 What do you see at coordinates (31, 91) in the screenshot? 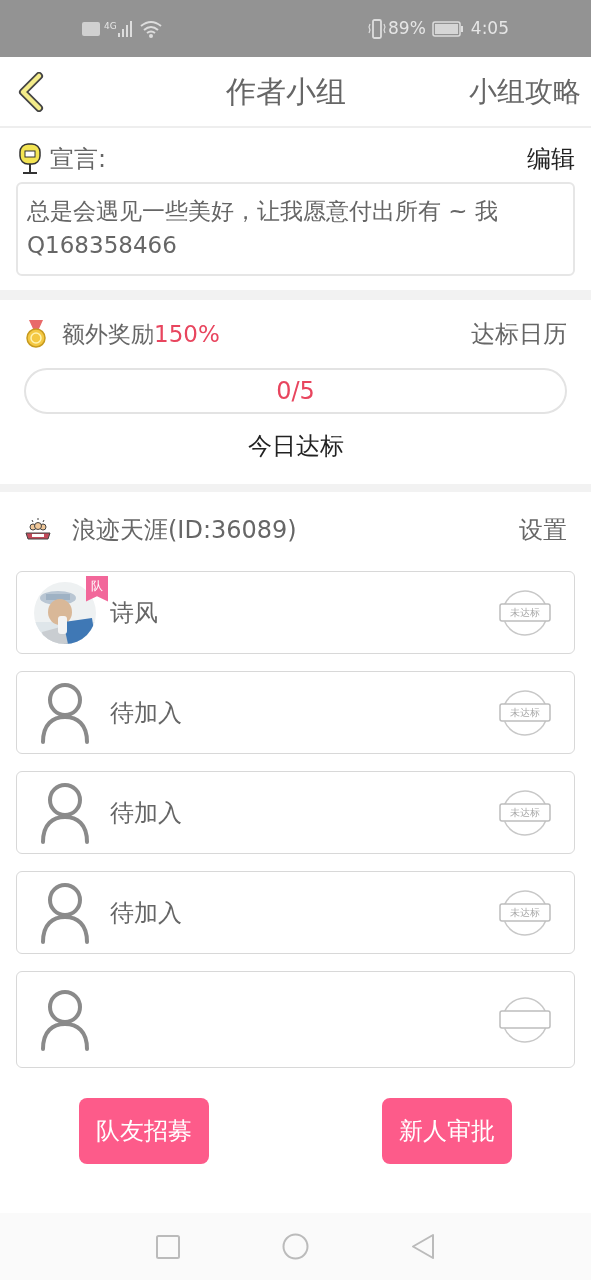
I see `back-button` at bounding box center [31, 91].